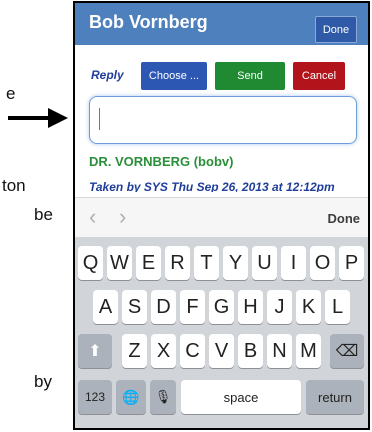 Image resolution: width=372 pixels, height=432 pixels. What do you see at coordinates (99, 119) in the screenshot?
I see `text-caret` at bounding box center [99, 119].